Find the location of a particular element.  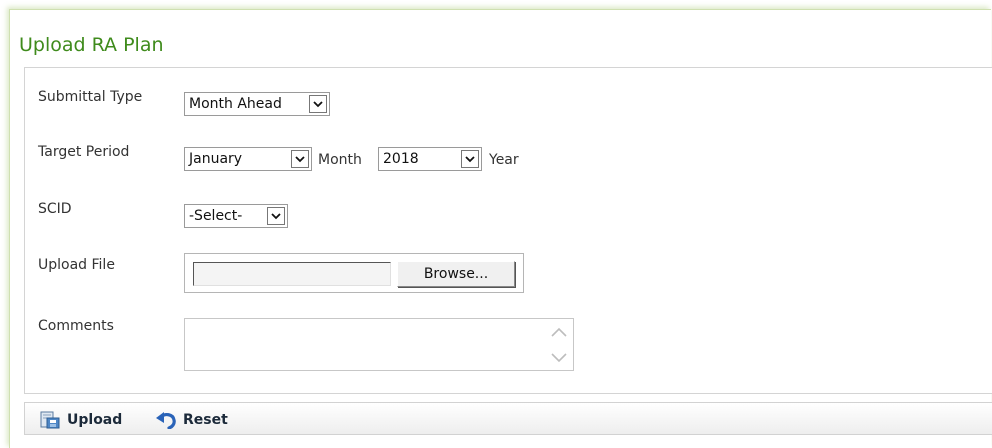

submittal-type-label: Submittal Type is located at coordinates (90, 97).